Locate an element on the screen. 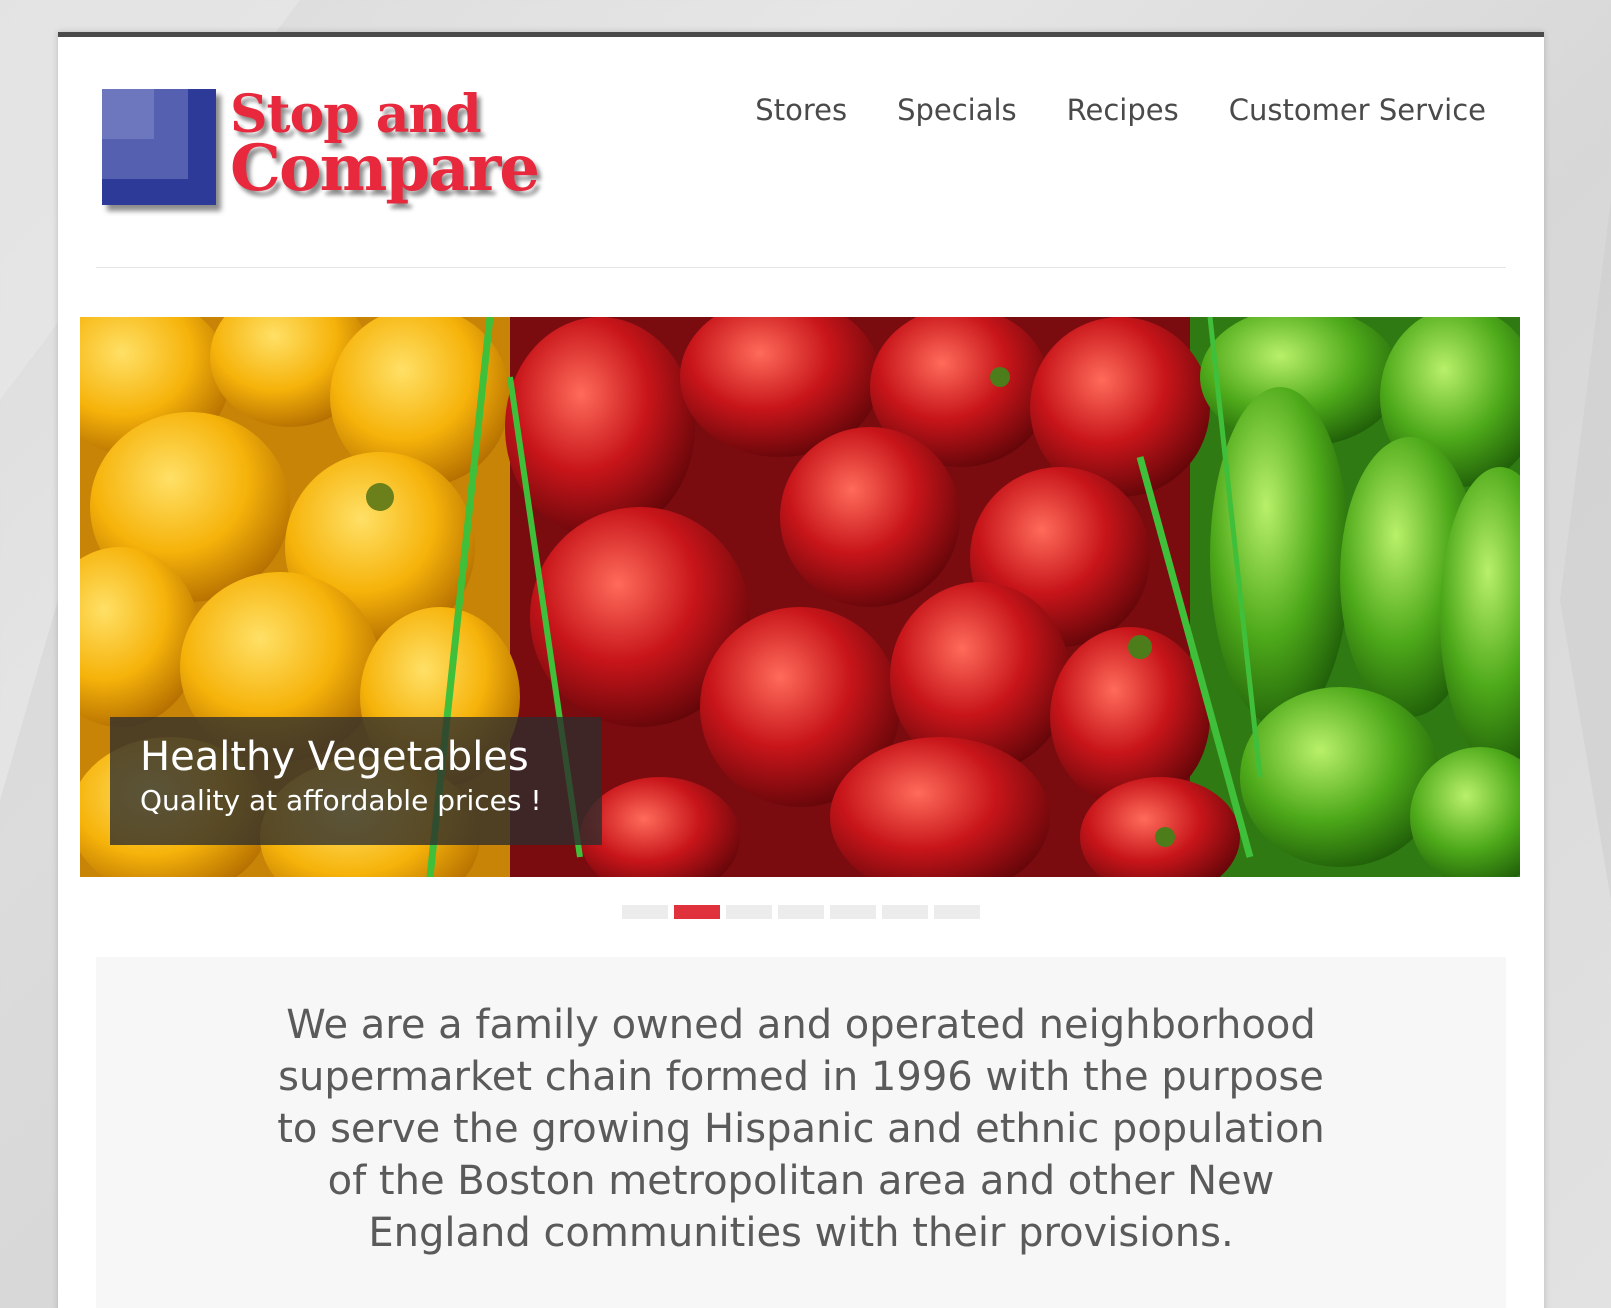  nav-item-recipes: Recipes is located at coordinates (1123, 110).